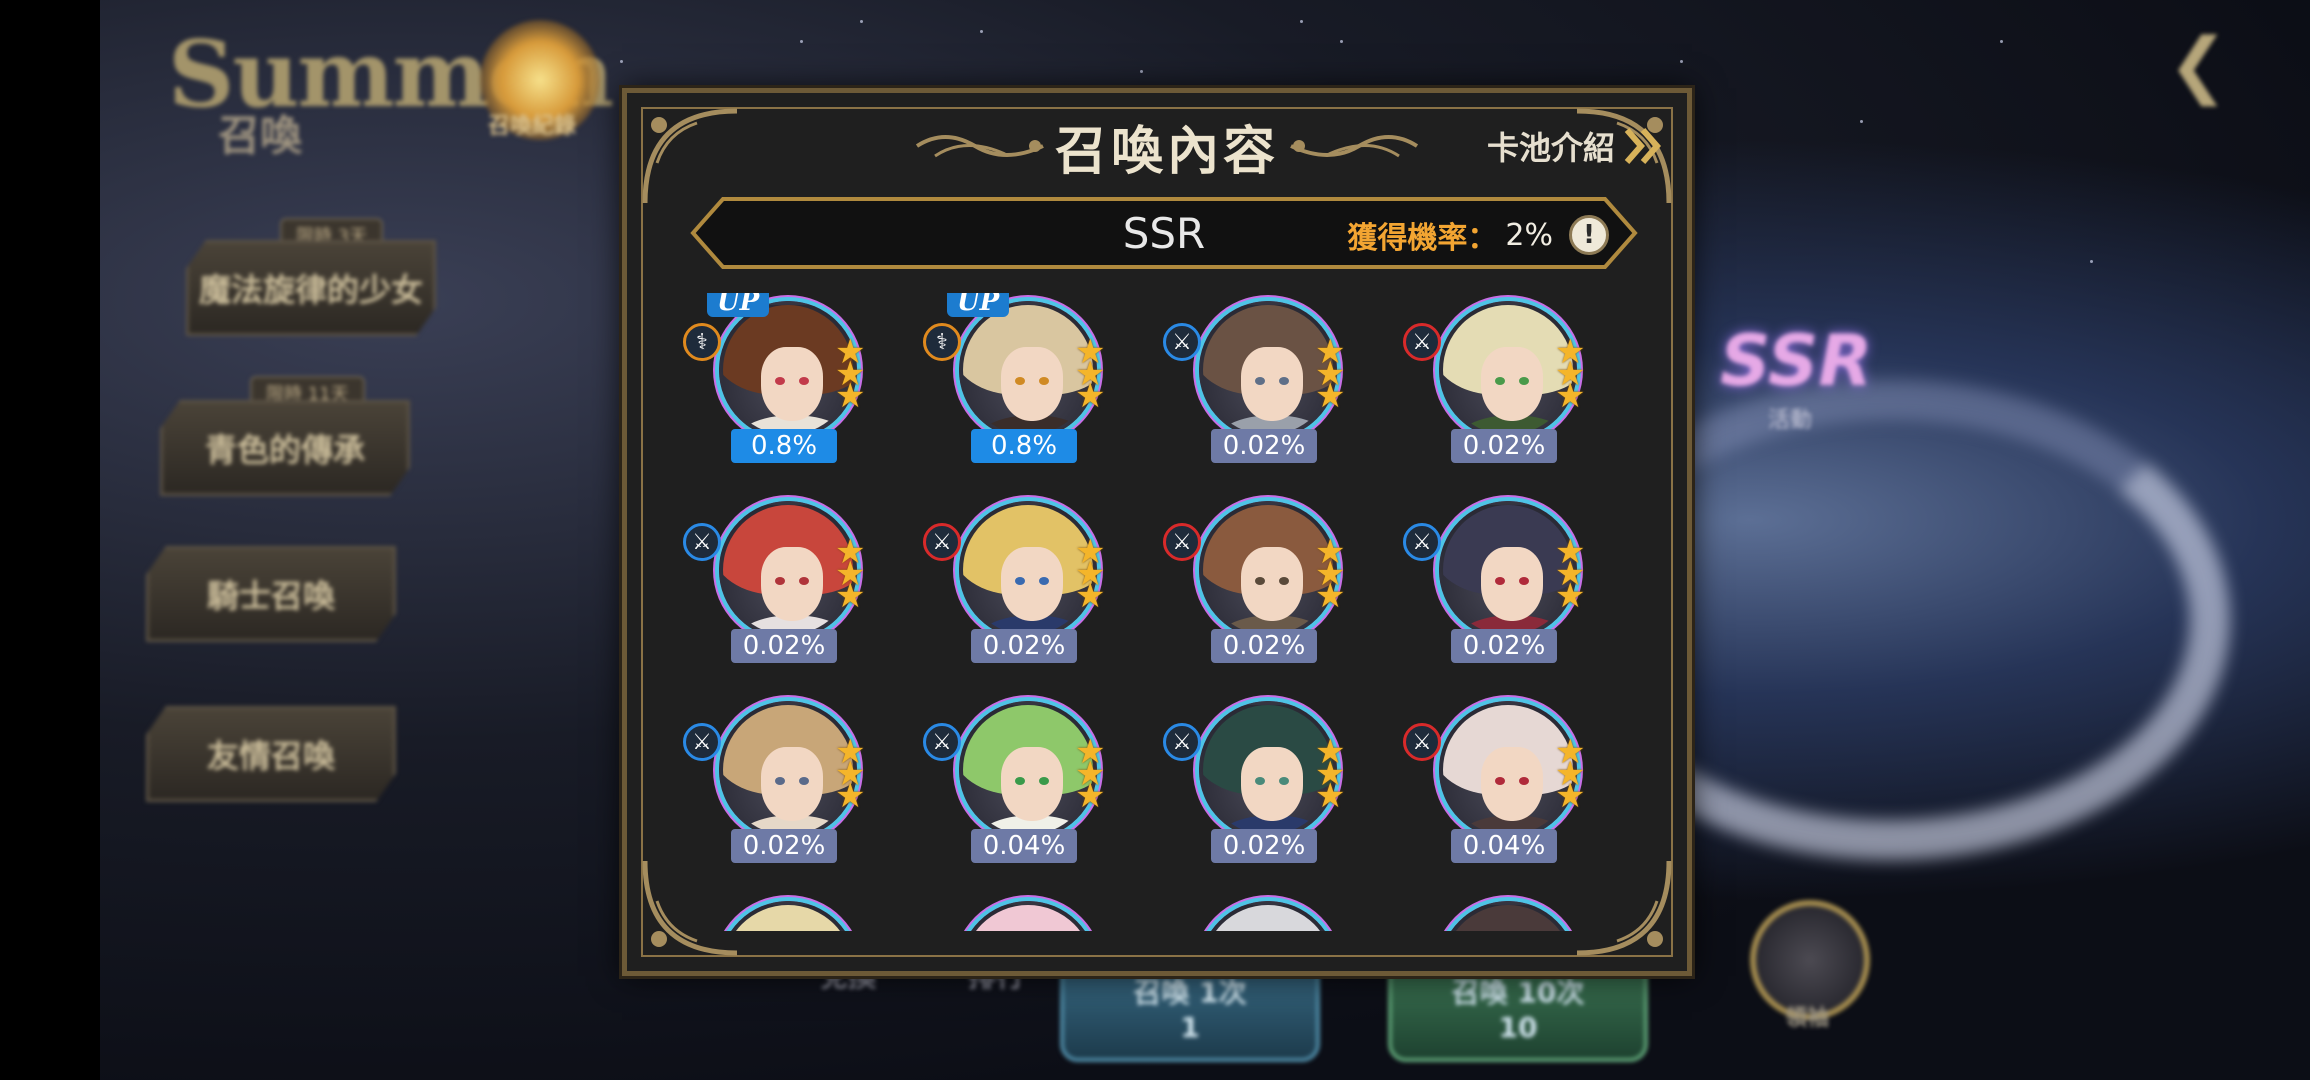 The width and height of the screenshot is (2310, 1080). Describe the element at coordinates (1190, 1027) in the screenshot. I see `summon-once-cost: 1` at that location.